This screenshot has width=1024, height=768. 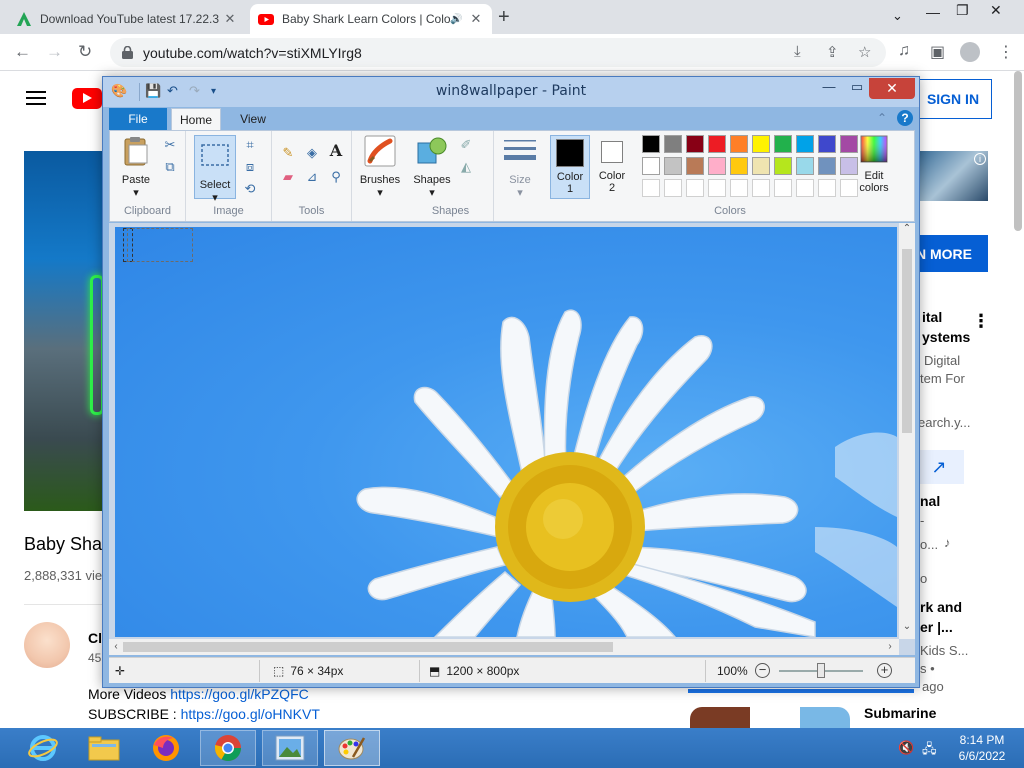 What do you see at coordinates (166, 748) in the screenshot?
I see `firefox-taskbar-button` at bounding box center [166, 748].